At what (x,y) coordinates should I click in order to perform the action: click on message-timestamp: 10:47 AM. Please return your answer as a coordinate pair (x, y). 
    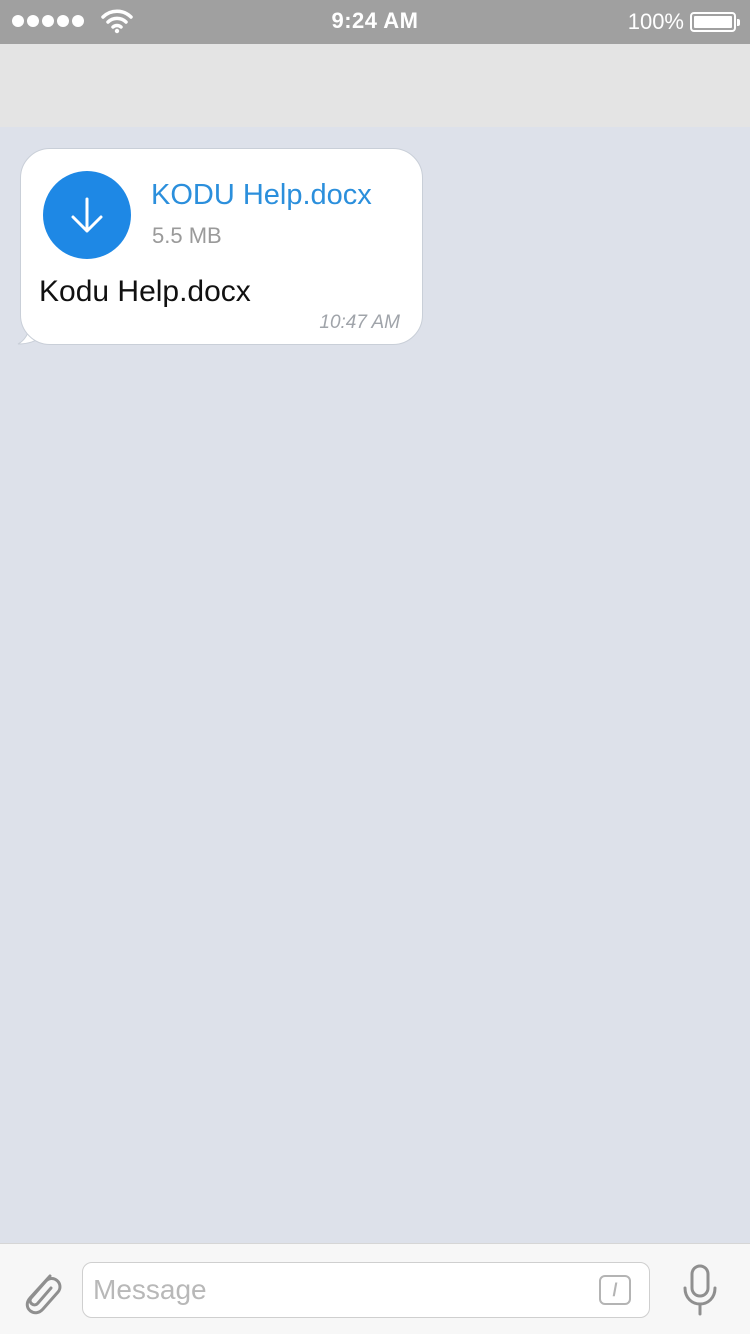
    Looking at the image, I should click on (359, 322).